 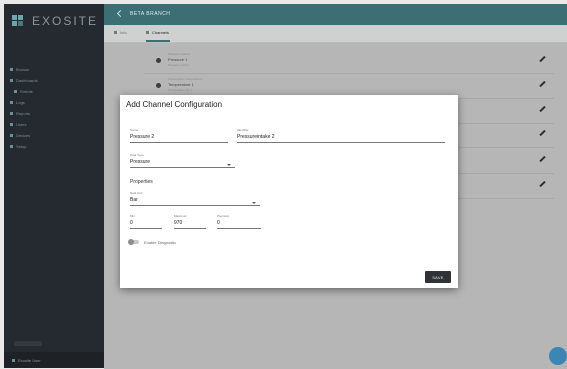 I want to click on logo-text: EXOSITE, so click(x=65, y=21).